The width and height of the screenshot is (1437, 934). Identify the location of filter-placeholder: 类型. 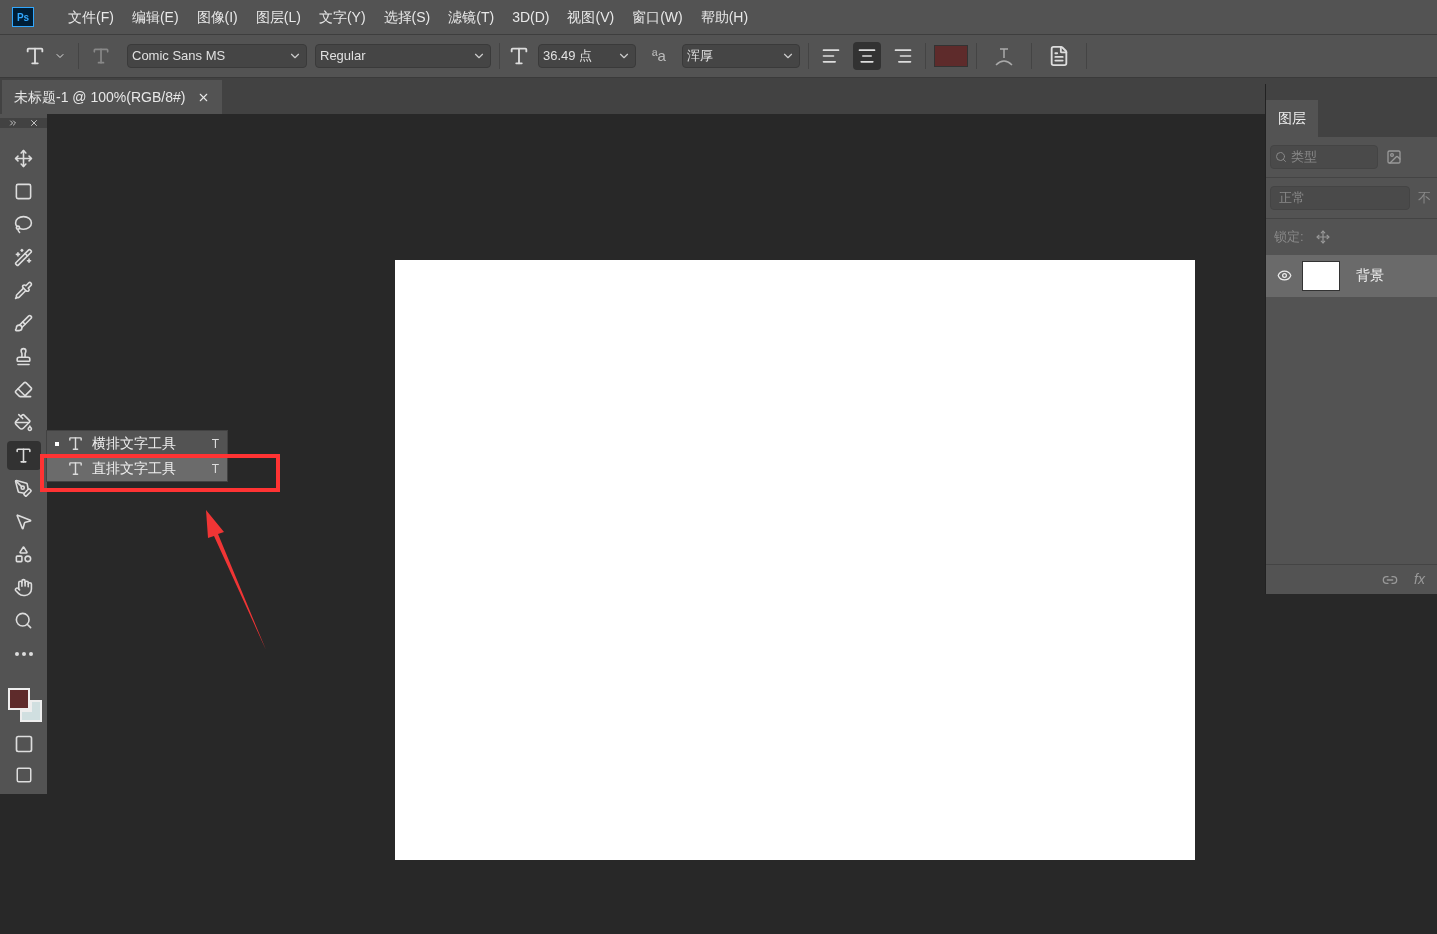
(1304, 157).